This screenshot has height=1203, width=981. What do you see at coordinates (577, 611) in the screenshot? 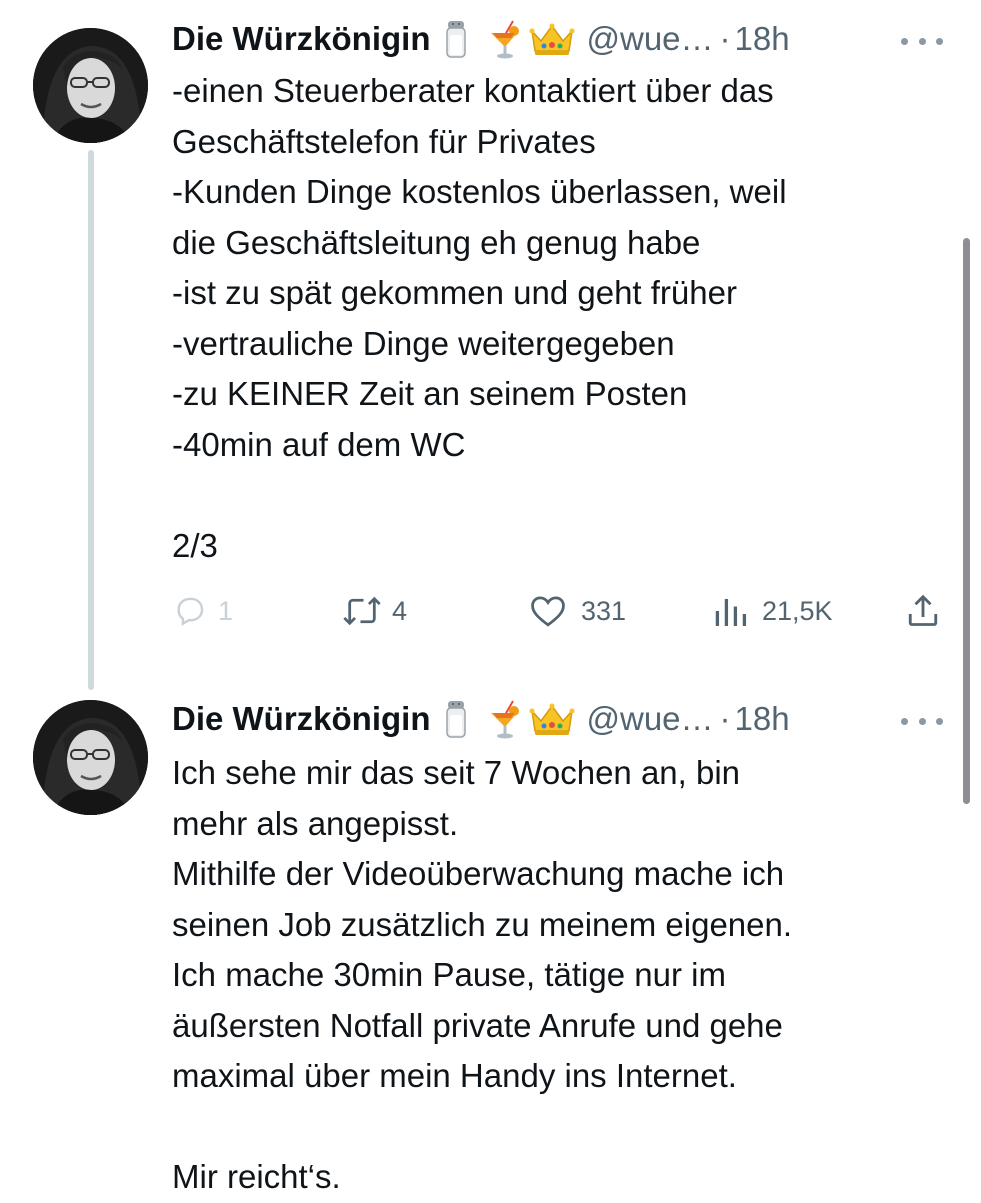
I see `like-button: 331` at bounding box center [577, 611].